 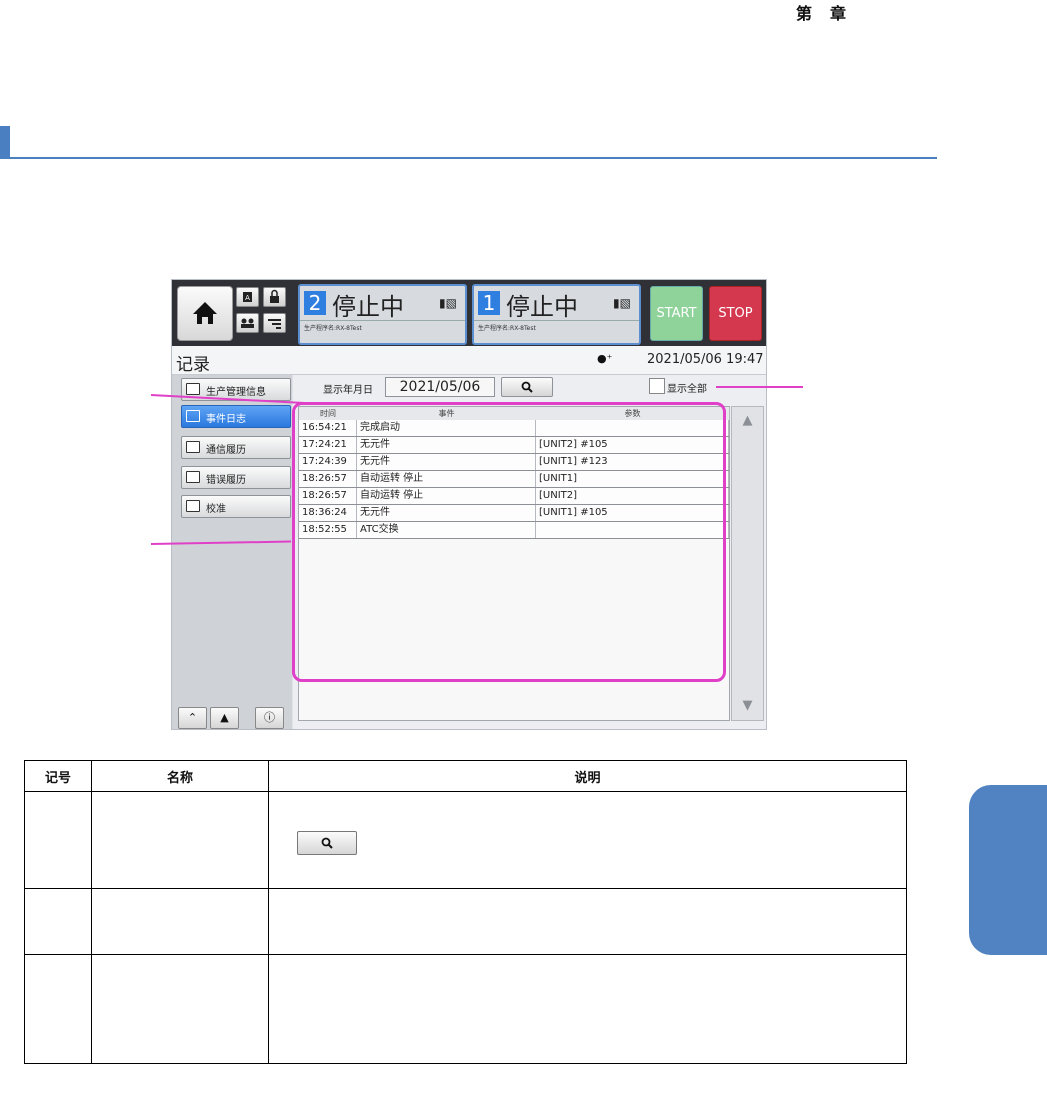 What do you see at coordinates (1008, 870) in the screenshot?
I see `chapter-side-tab` at bounding box center [1008, 870].